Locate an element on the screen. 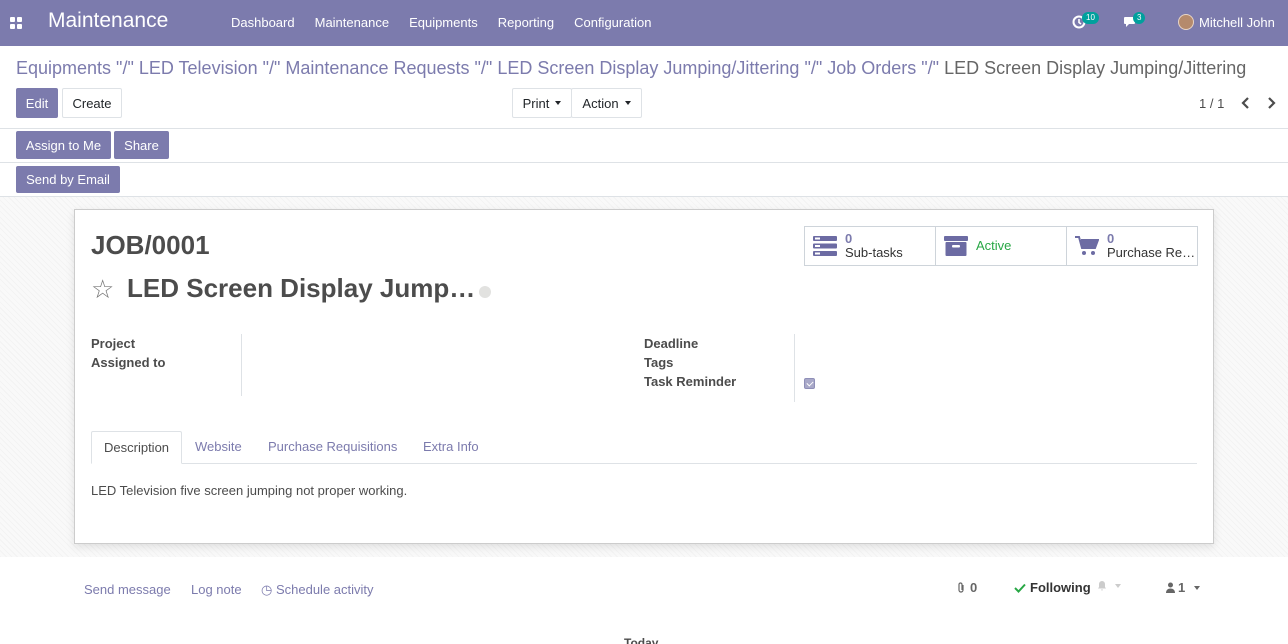  avatar is located at coordinates (1186, 22).